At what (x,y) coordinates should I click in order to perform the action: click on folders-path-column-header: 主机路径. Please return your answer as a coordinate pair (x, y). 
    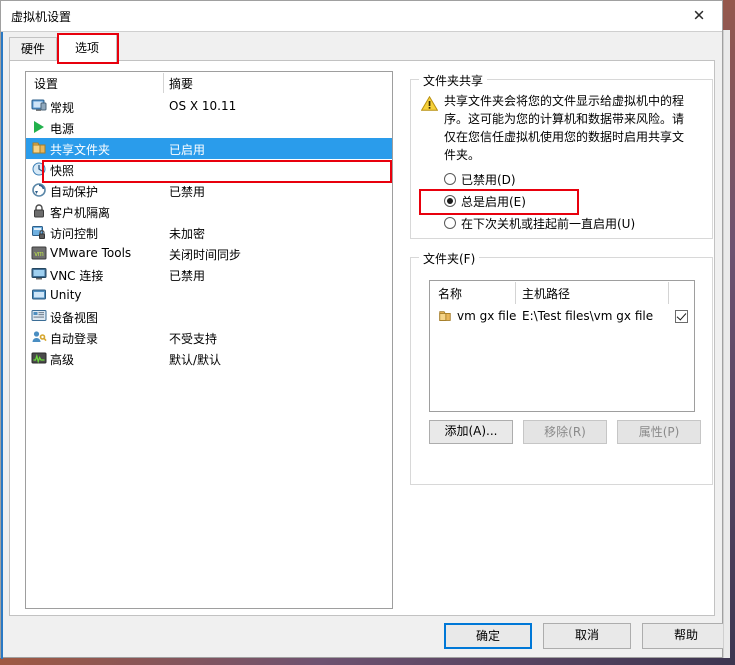
    Looking at the image, I should click on (546, 294).